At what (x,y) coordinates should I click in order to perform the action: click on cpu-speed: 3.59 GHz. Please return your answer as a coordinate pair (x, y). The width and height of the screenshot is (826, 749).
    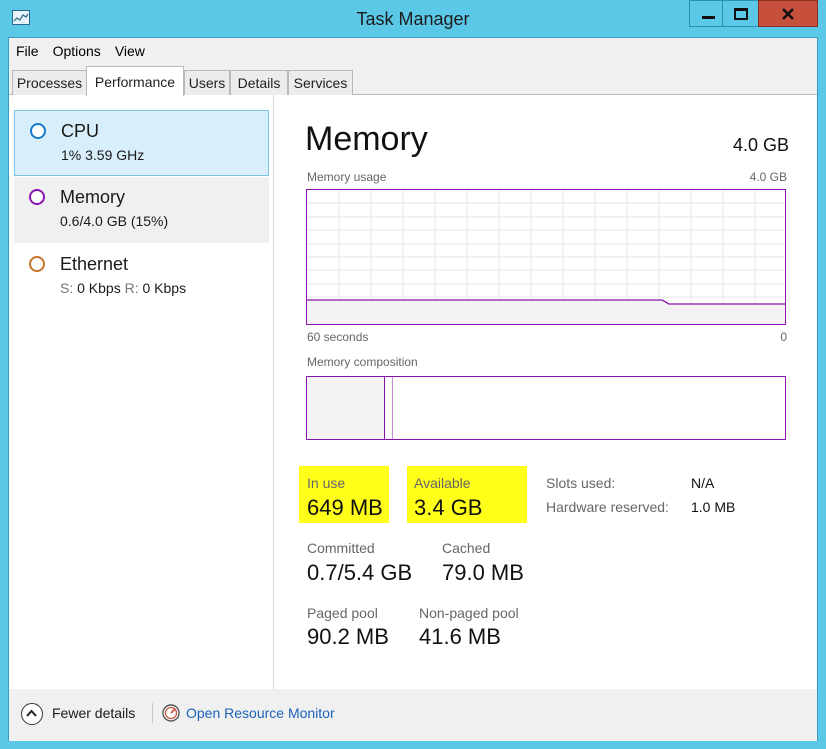
    Looking at the image, I should click on (115, 155).